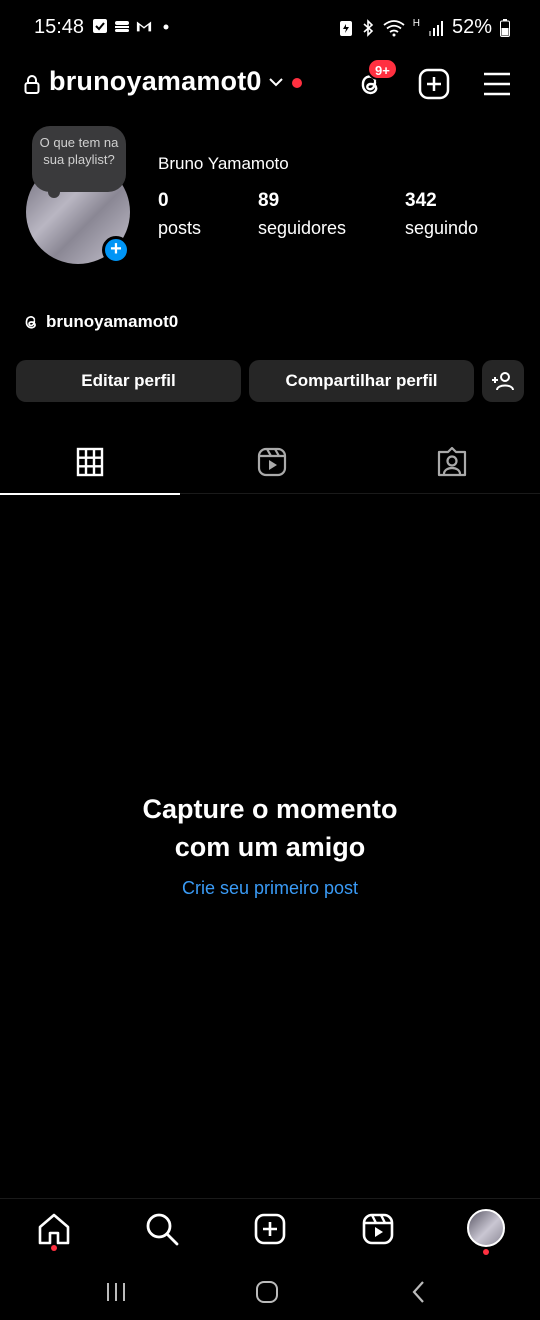  What do you see at coordinates (144, 26) in the screenshot?
I see `gmail-icon` at bounding box center [144, 26].